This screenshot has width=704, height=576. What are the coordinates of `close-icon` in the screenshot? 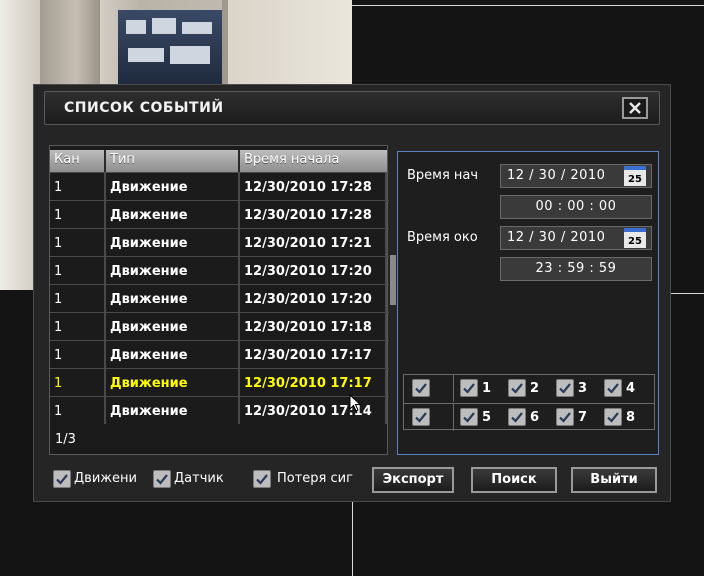 It's located at (635, 108).